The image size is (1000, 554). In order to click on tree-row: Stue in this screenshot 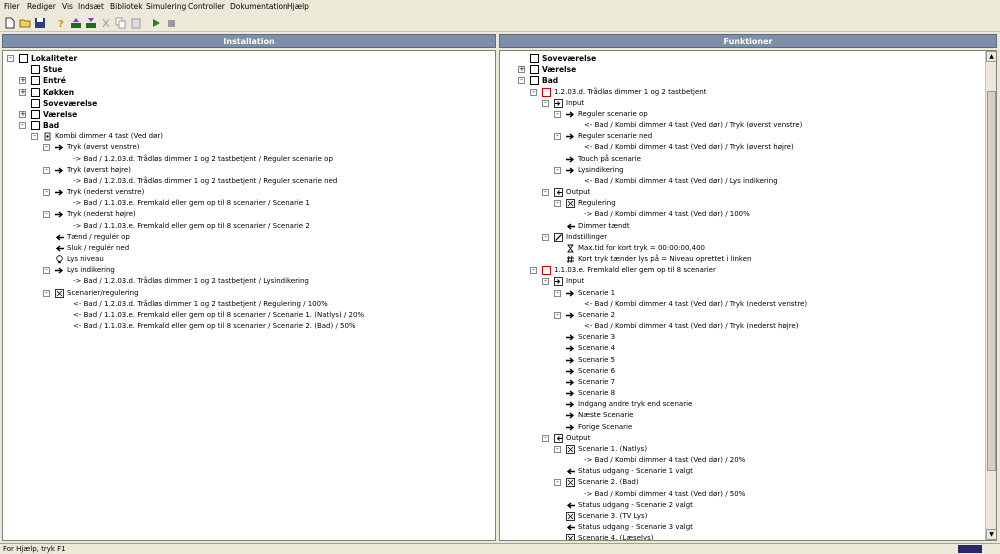, I will do `click(243, 69)`.